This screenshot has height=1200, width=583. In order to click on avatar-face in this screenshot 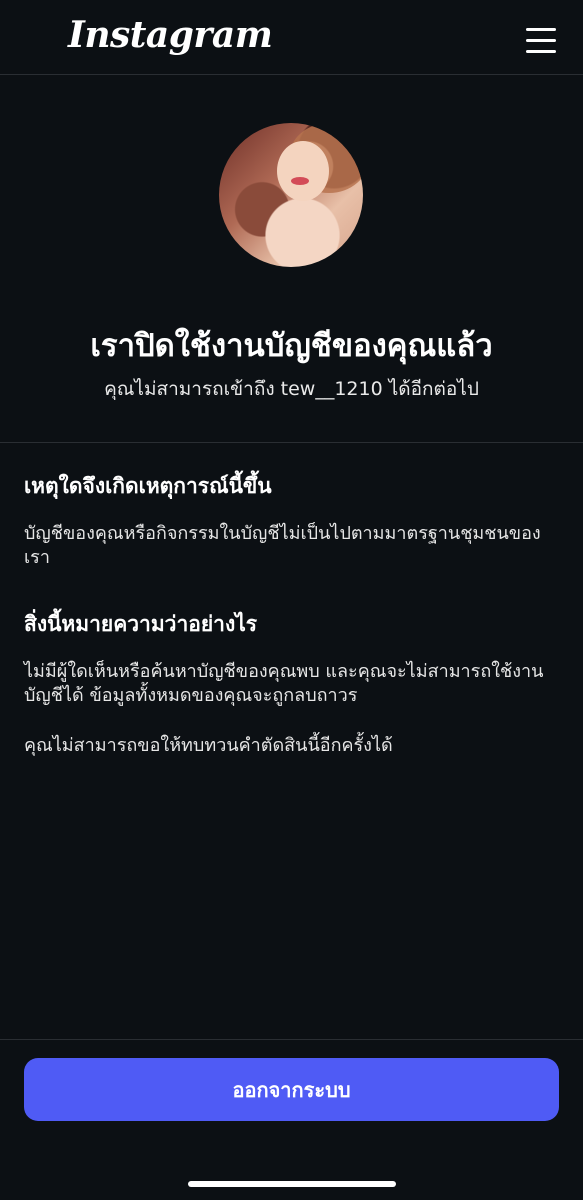, I will do `click(303, 171)`.